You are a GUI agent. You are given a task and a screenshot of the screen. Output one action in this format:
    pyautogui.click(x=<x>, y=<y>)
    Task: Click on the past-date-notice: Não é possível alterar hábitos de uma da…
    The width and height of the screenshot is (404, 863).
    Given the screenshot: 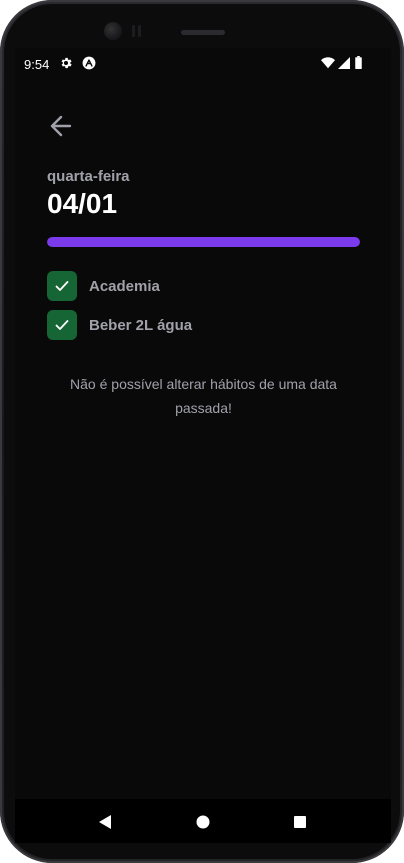 What is the action you would take?
    pyautogui.click(x=203, y=396)
    